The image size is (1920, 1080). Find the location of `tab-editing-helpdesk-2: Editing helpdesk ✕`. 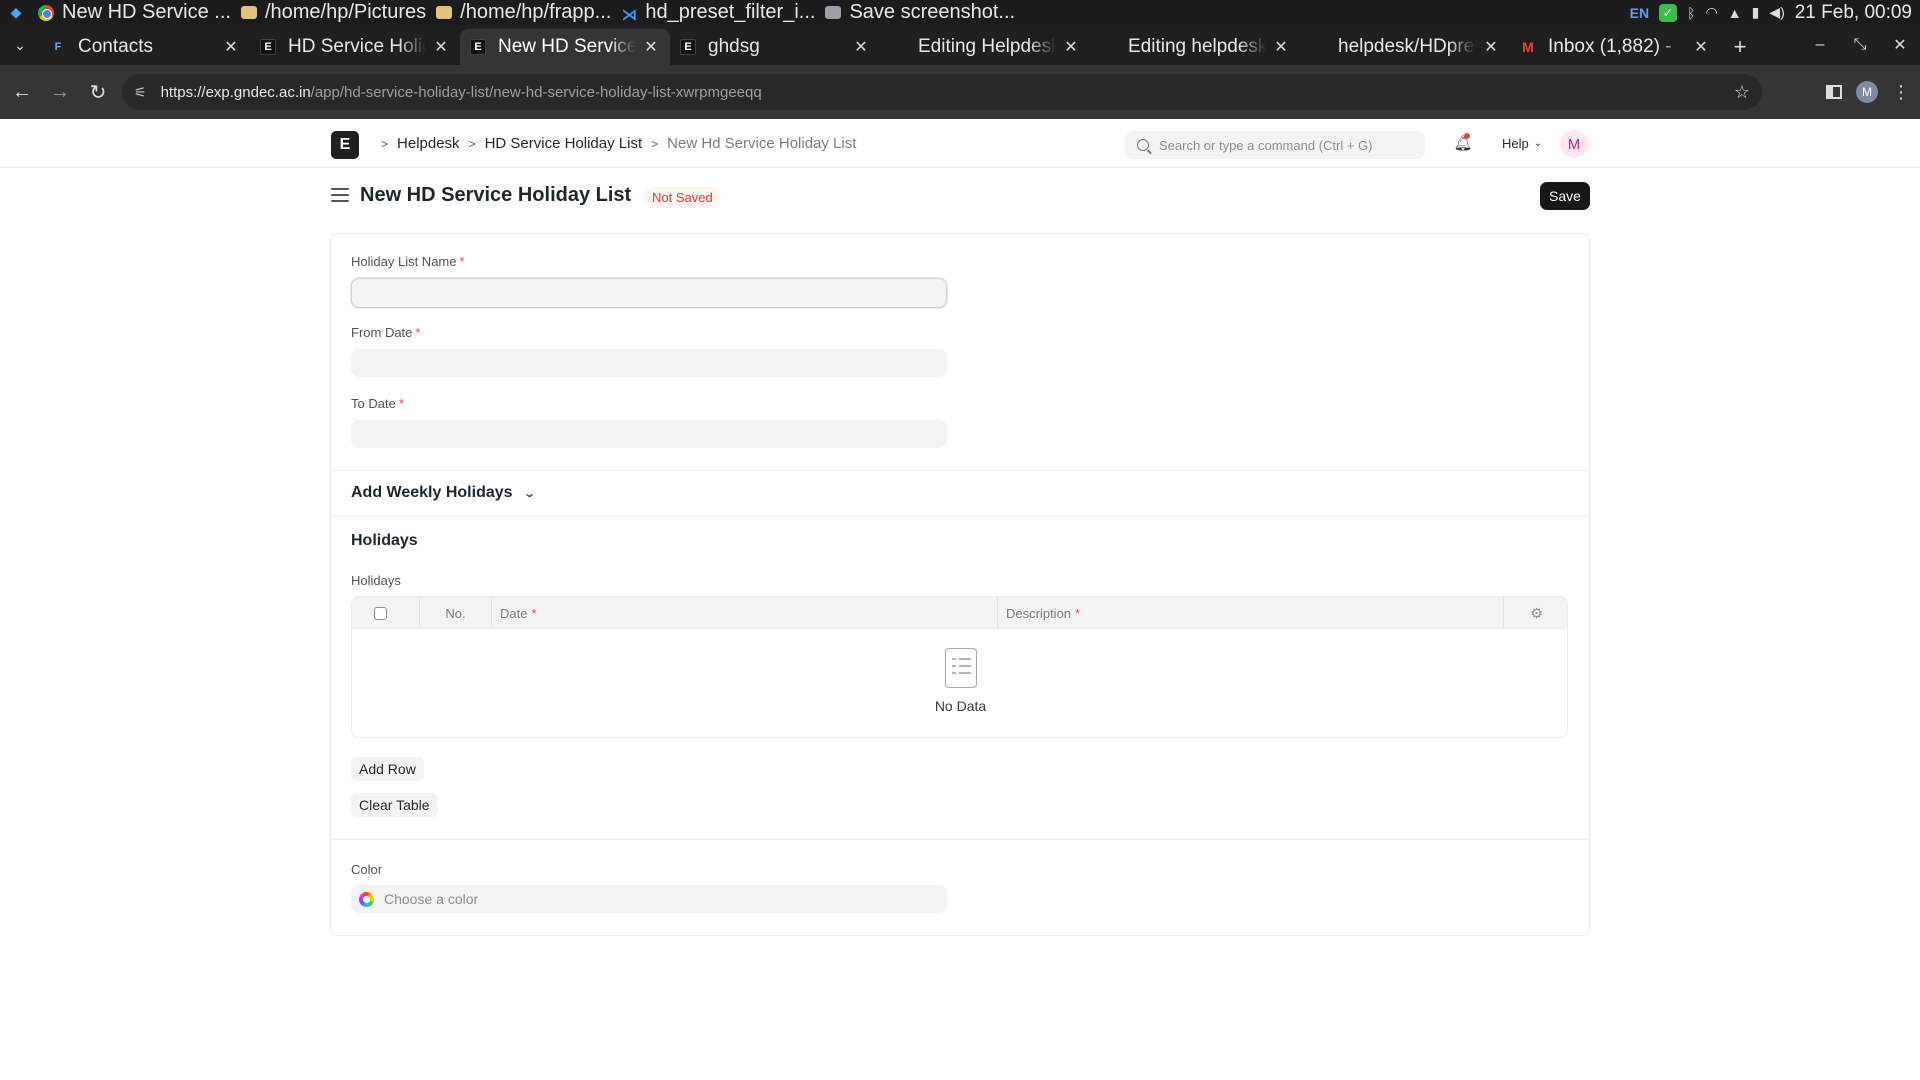

tab-editing-helpdesk-2: Editing helpdesk ✕ is located at coordinates (1195, 47).